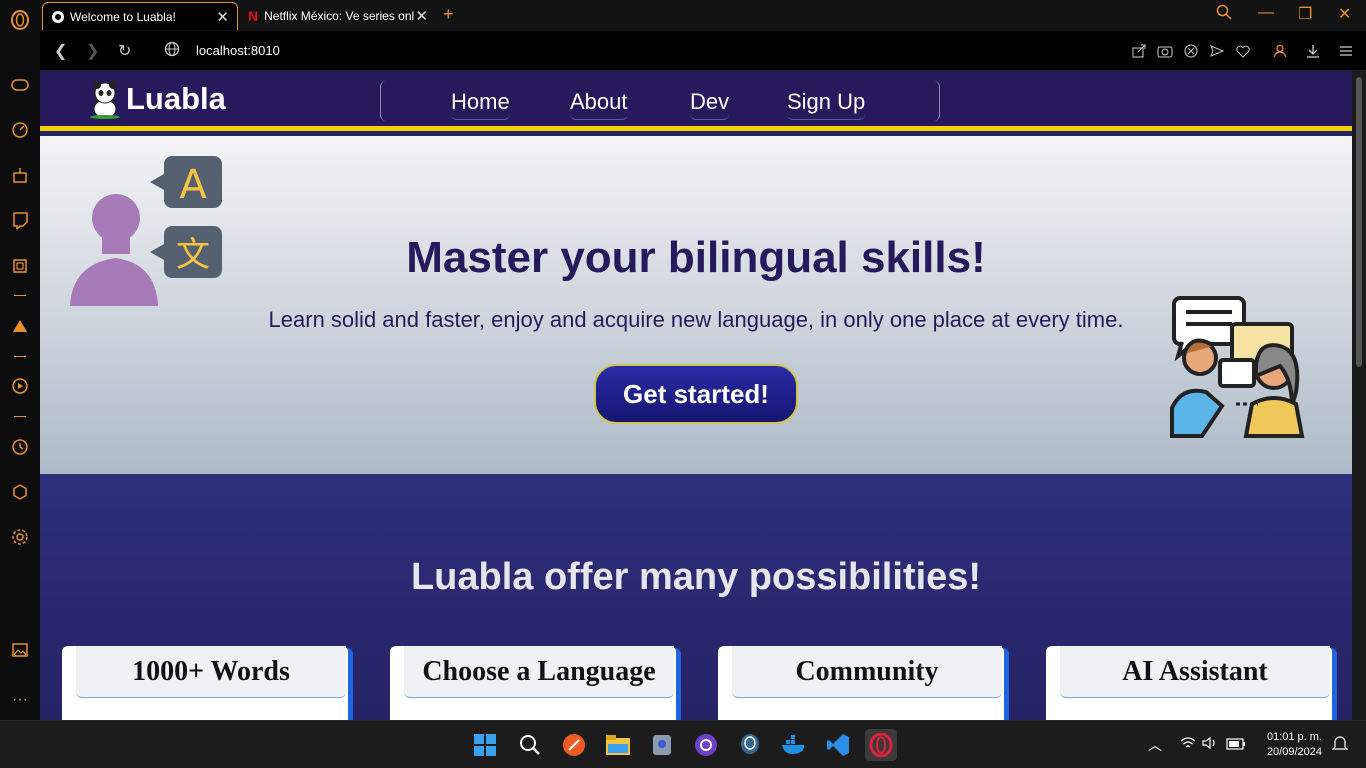  Describe the element at coordinates (20, 326) in the screenshot. I see `aria-icon` at that location.